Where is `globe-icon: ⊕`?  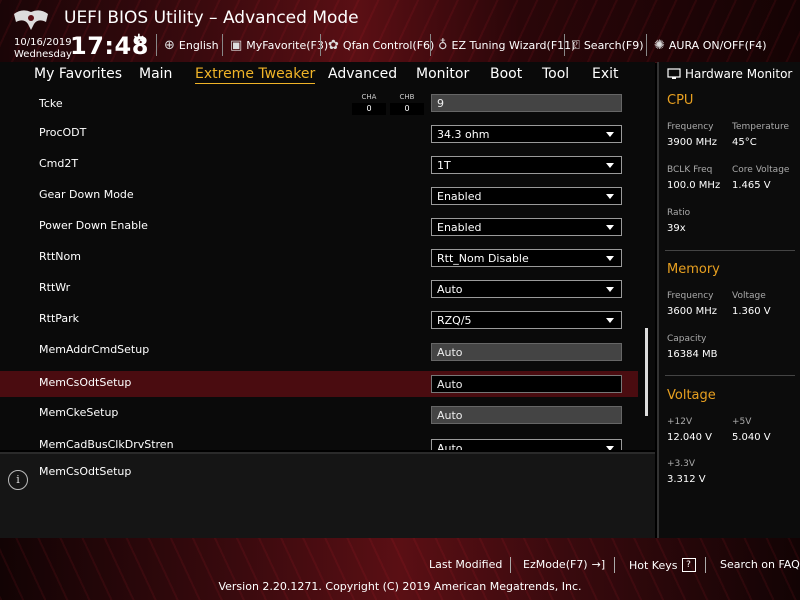
globe-icon: ⊕ is located at coordinates (169, 45).